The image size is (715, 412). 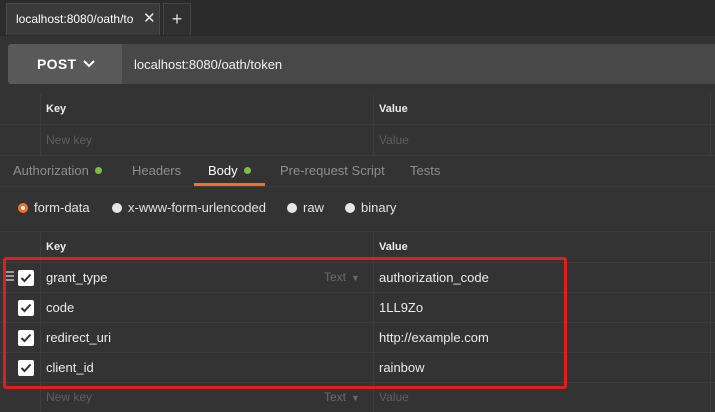 What do you see at coordinates (208, 64) in the screenshot?
I see `url-text: localhost:8080/oath/token` at bounding box center [208, 64].